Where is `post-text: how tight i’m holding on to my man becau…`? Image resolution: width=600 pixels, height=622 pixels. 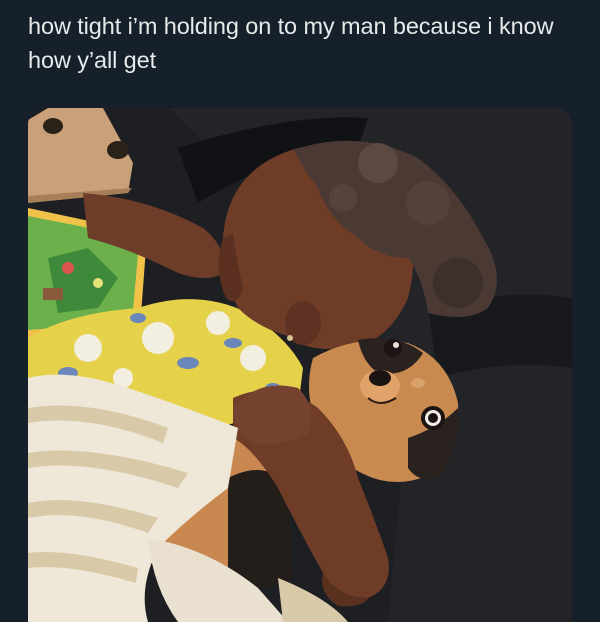
post-text: how tight i’m holding on to my man becau… is located at coordinates (291, 43).